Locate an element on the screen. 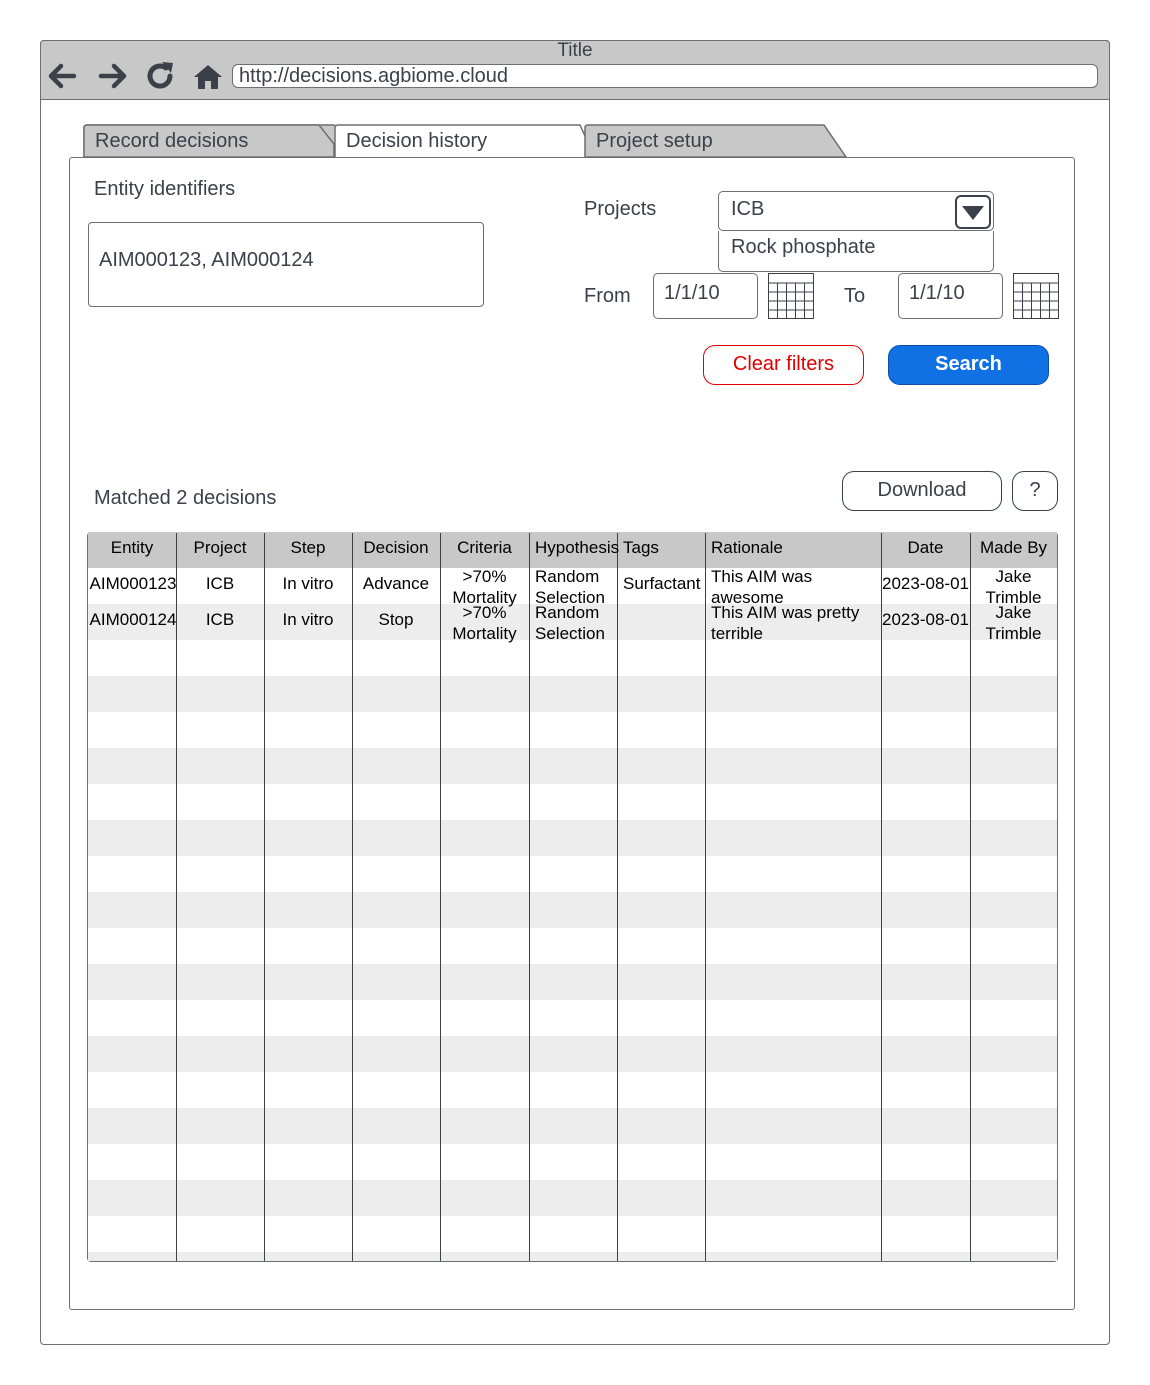 The image size is (1150, 1385). column-header-date: Date is located at coordinates (925, 550).